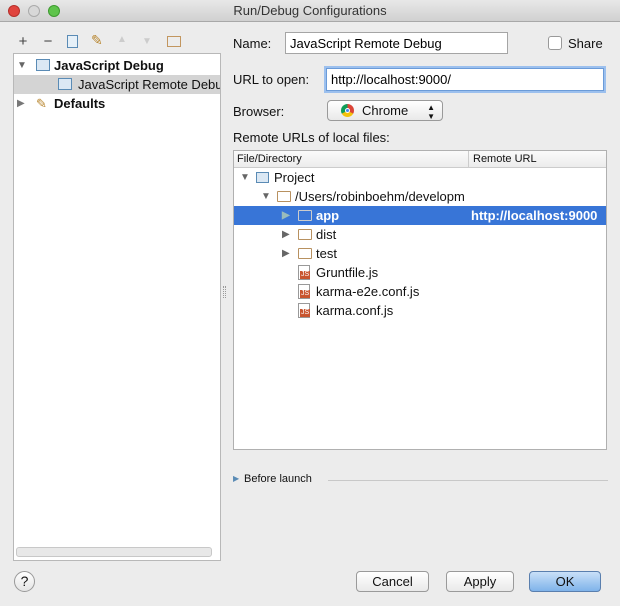 The image size is (620, 606). What do you see at coordinates (48, 41) in the screenshot?
I see `remove-icon: −` at bounding box center [48, 41].